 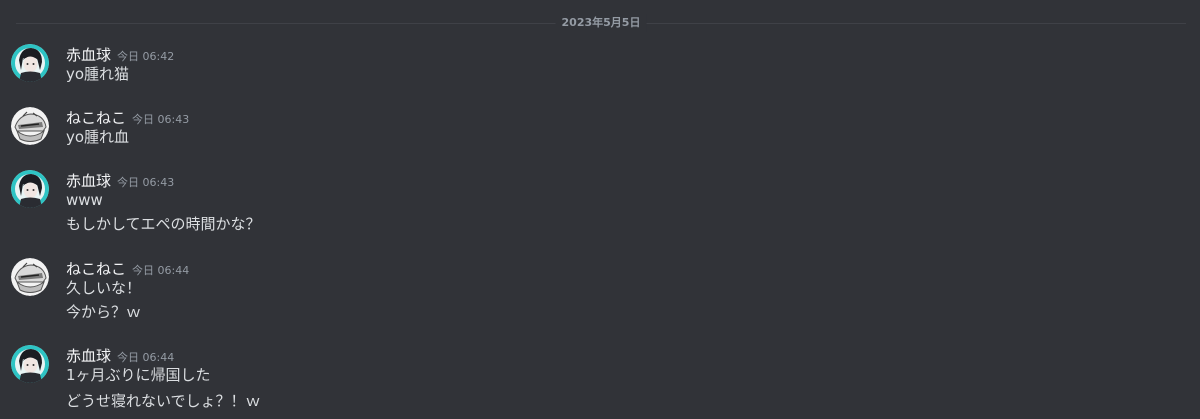 What do you see at coordinates (104, 288) in the screenshot?
I see `message-content: 久しいな！` at bounding box center [104, 288].